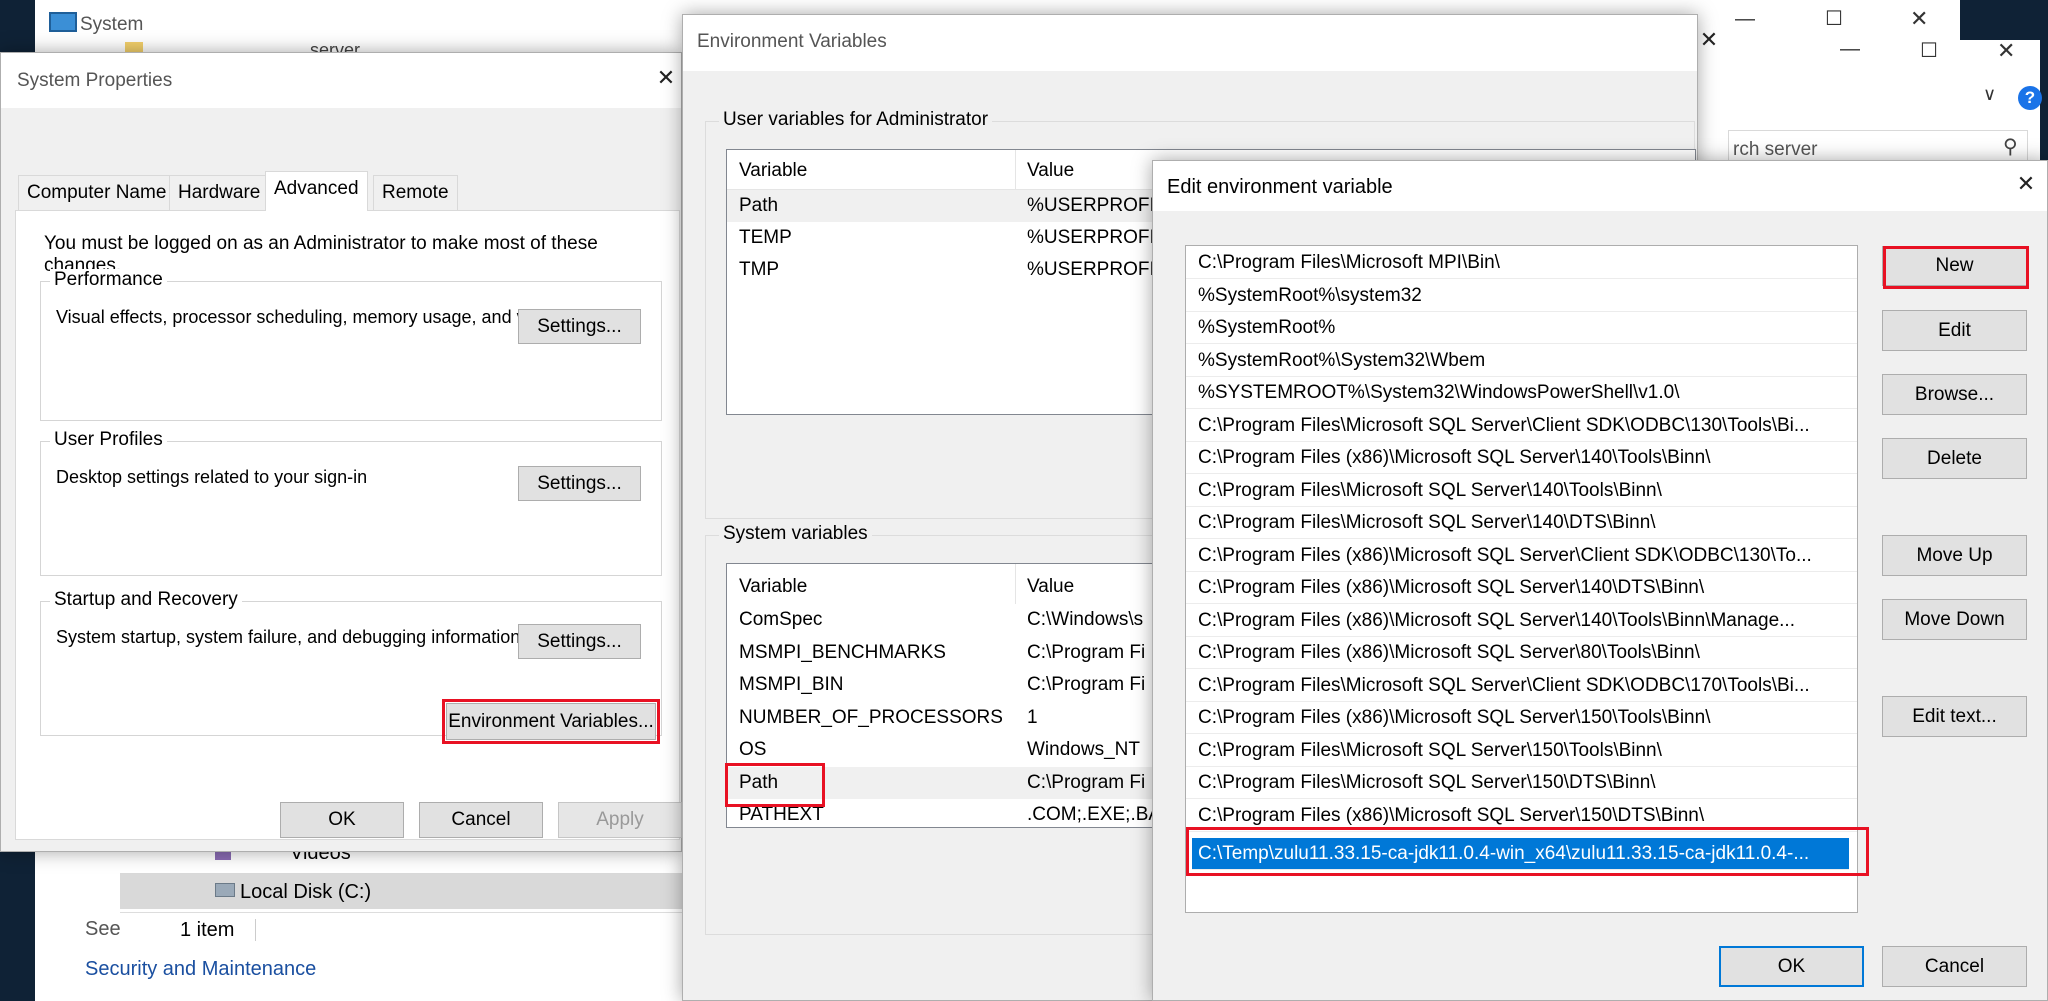 The image size is (2048, 1001). What do you see at coordinates (225, 890) in the screenshot?
I see `drive-icon` at bounding box center [225, 890].